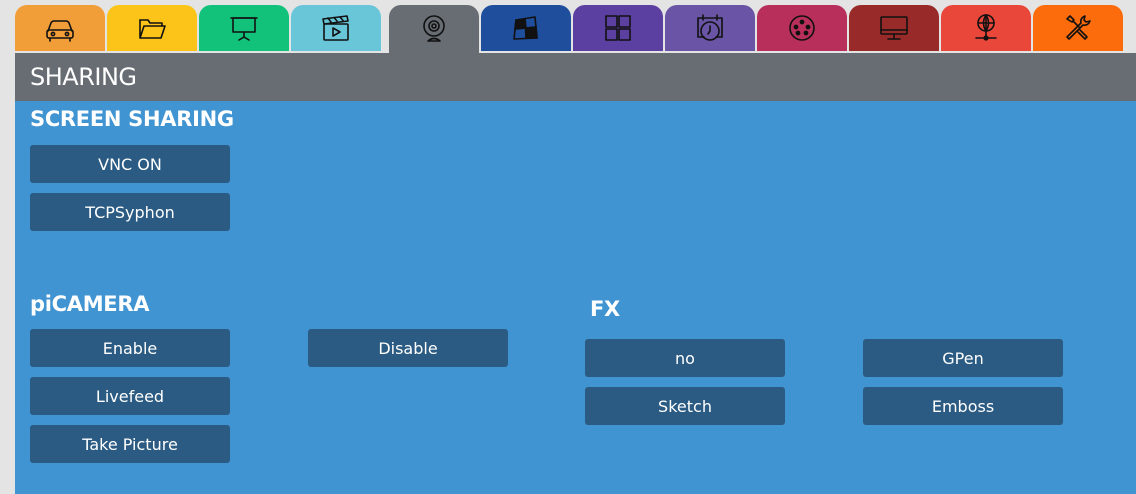 The image size is (1136, 494). What do you see at coordinates (83, 77) in the screenshot?
I see `page-title: SHARING` at bounding box center [83, 77].